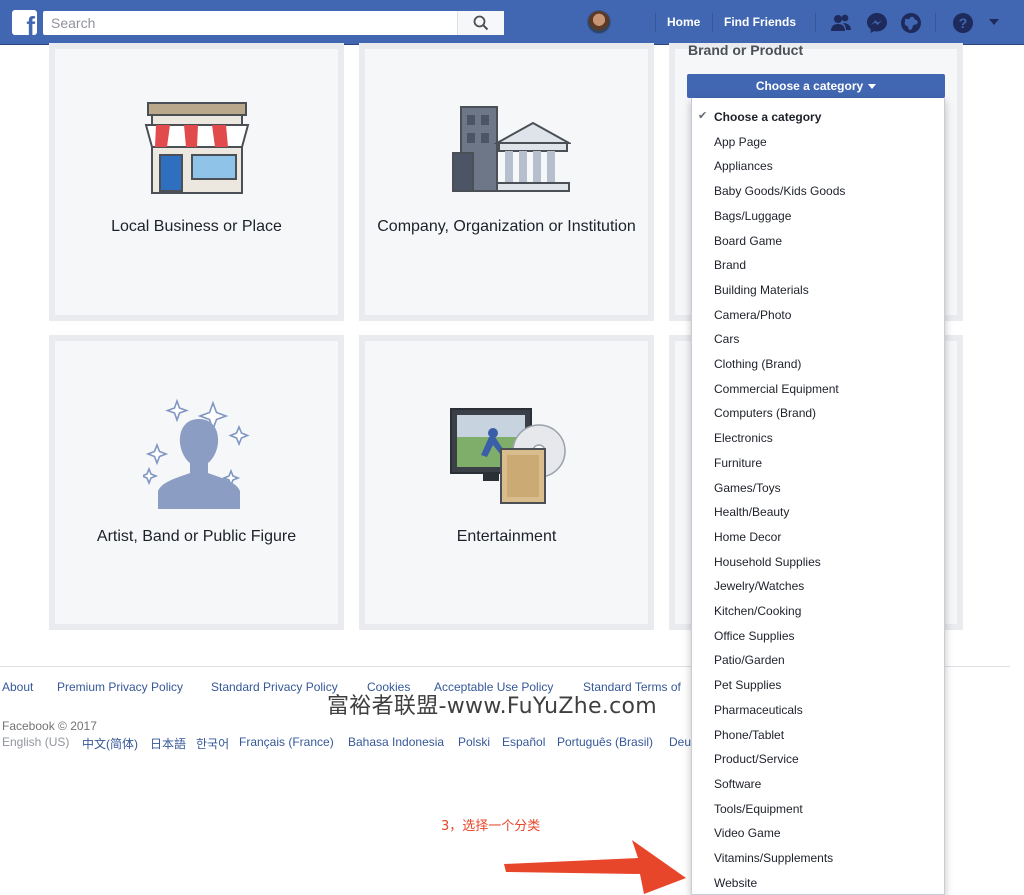 This screenshot has width=1024, height=895. What do you see at coordinates (776, 389) in the screenshot?
I see `category-option: Commercial Equipment` at bounding box center [776, 389].